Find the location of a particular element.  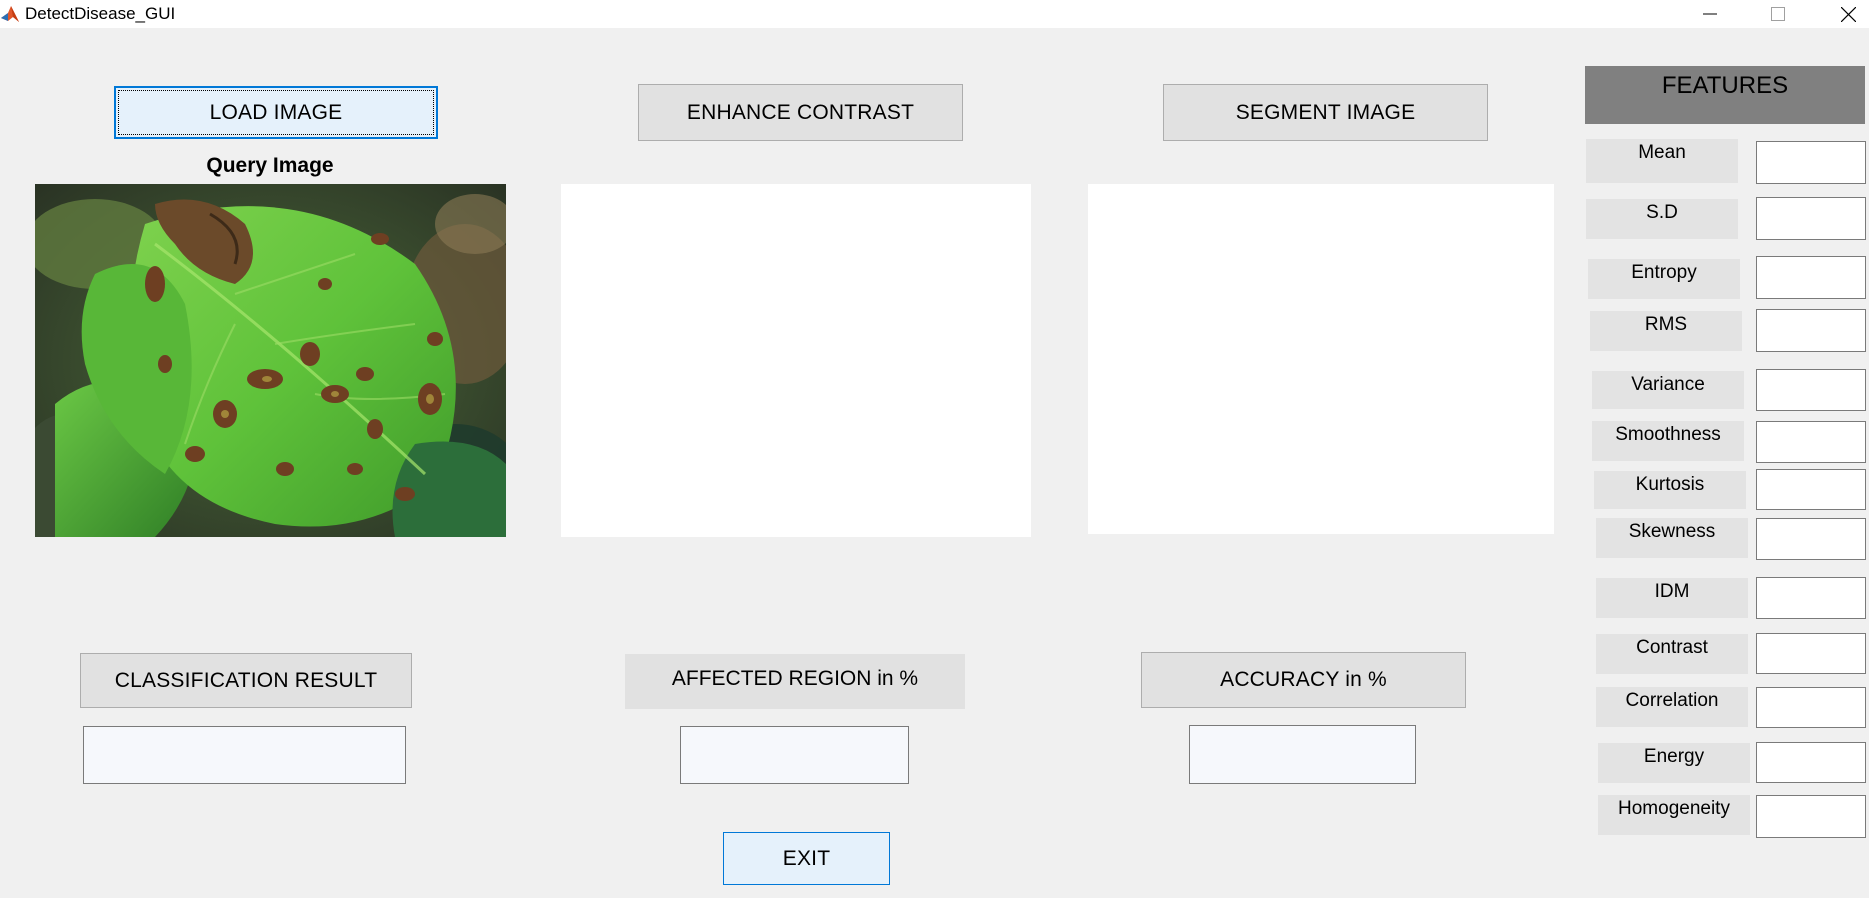

feature-value-mean is located at coordinates (1811, 162).